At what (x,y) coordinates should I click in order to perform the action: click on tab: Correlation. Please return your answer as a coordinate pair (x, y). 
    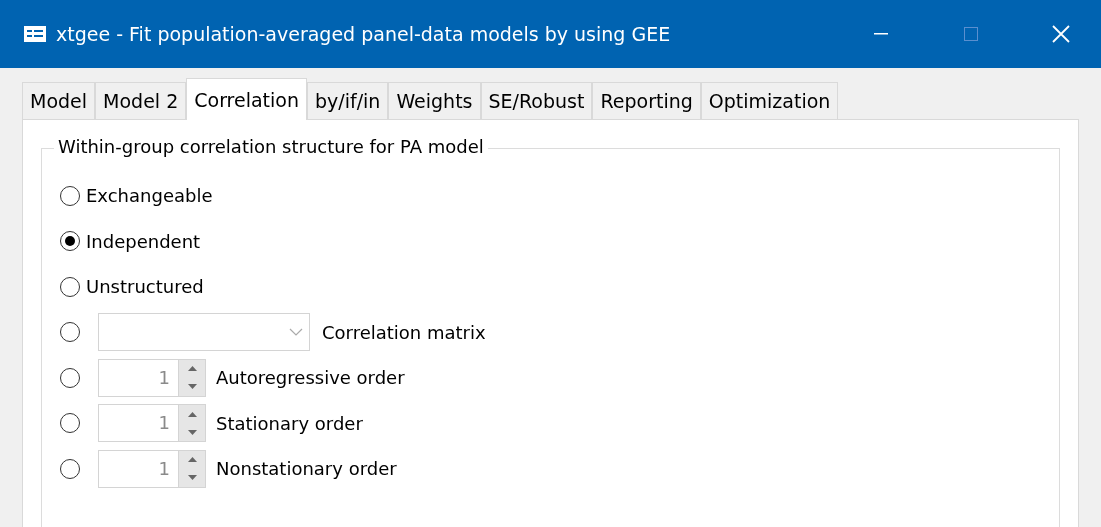
    Looking at the image, I should click on (246, 99).